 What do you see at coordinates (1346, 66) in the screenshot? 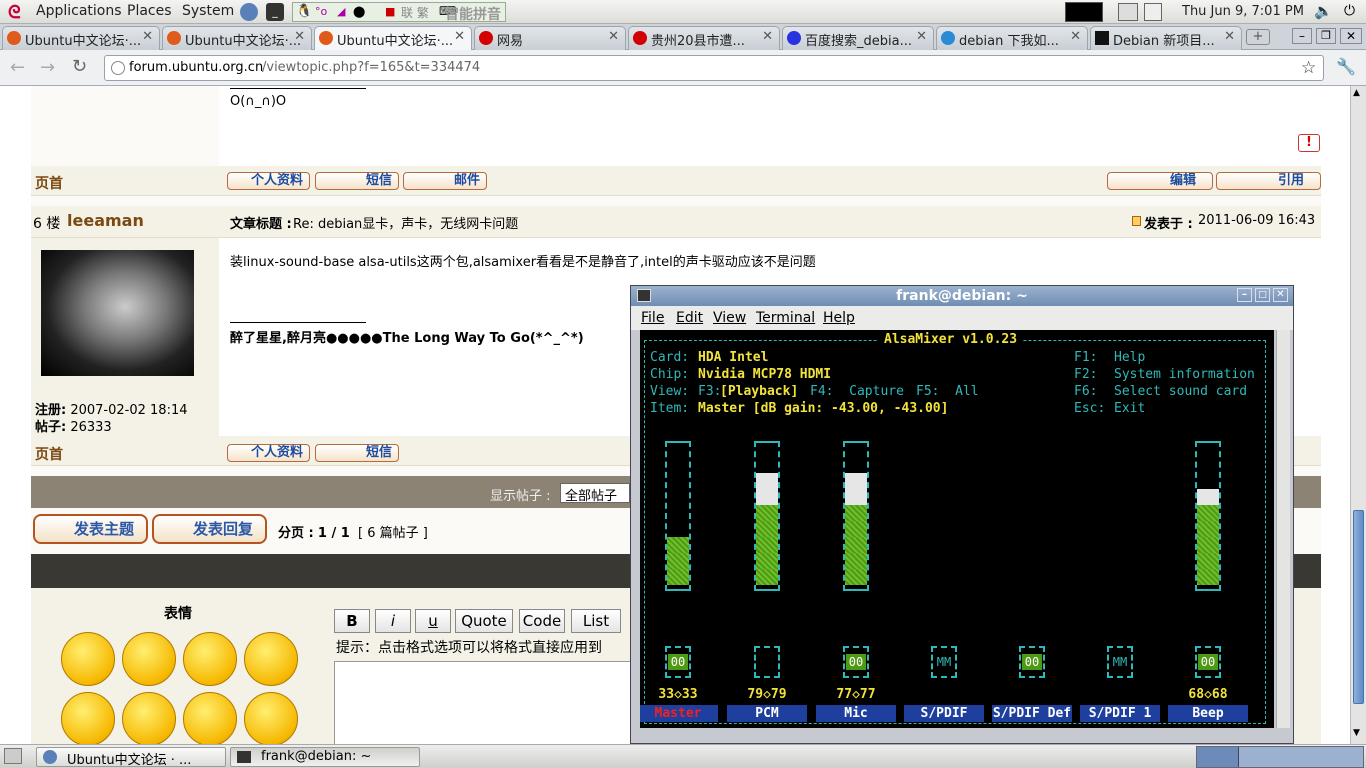
I see `wrench-icon: 🔧` at bounding box center [1346, 66].